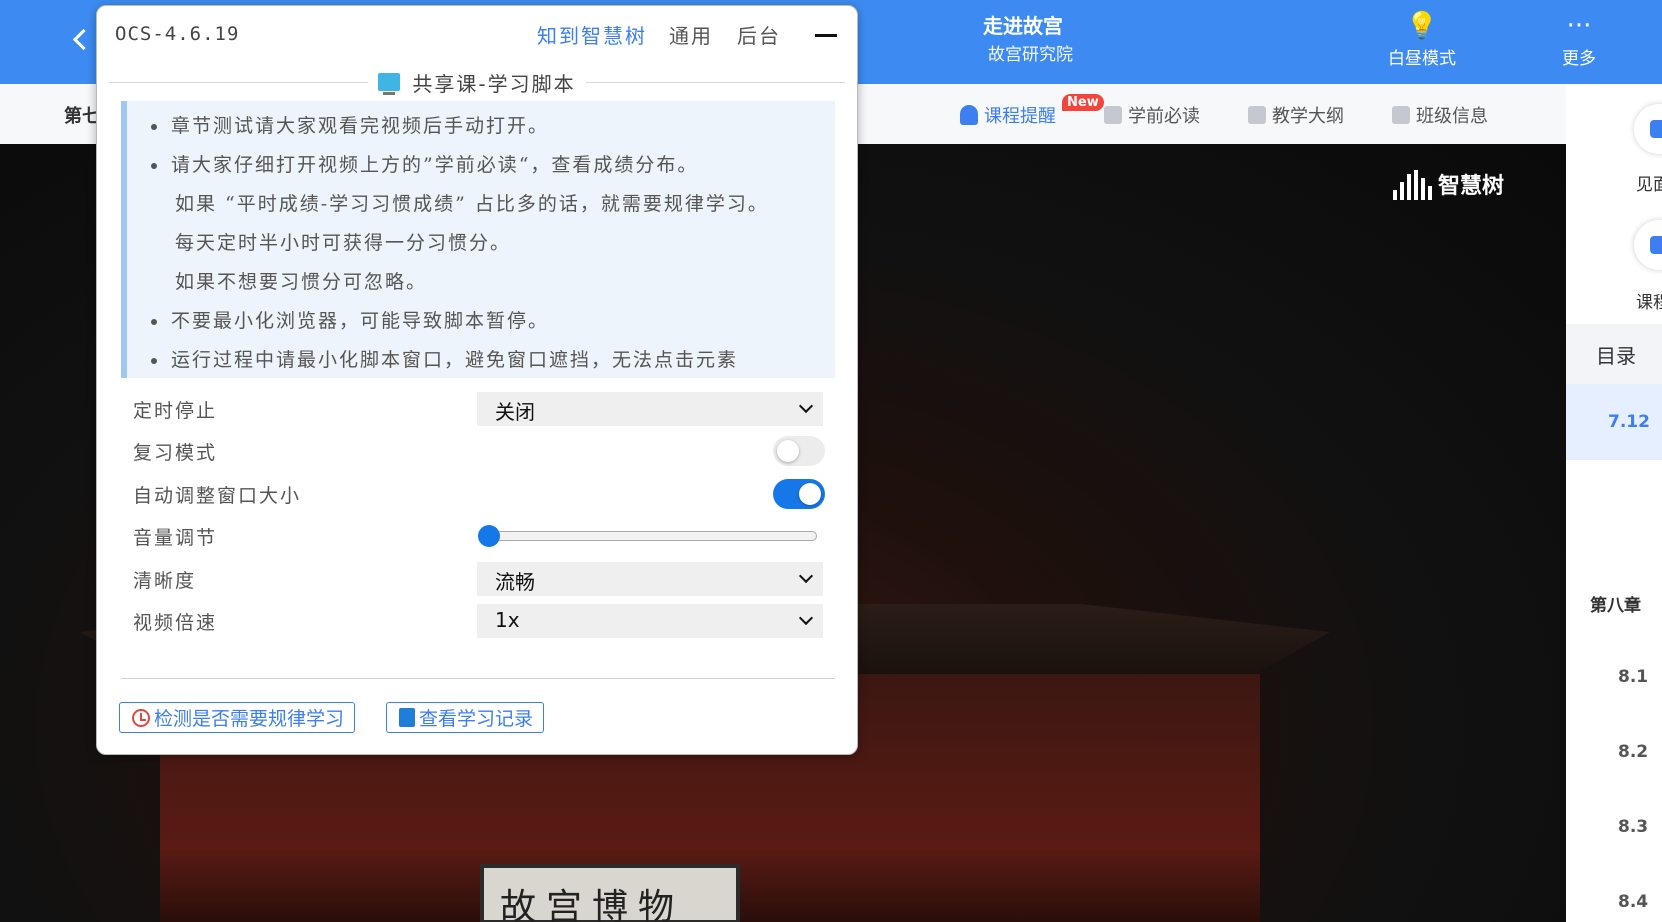  Describe the element at coordinates (1656, 129) in the screenshot. I see `chat-icon` at that location.